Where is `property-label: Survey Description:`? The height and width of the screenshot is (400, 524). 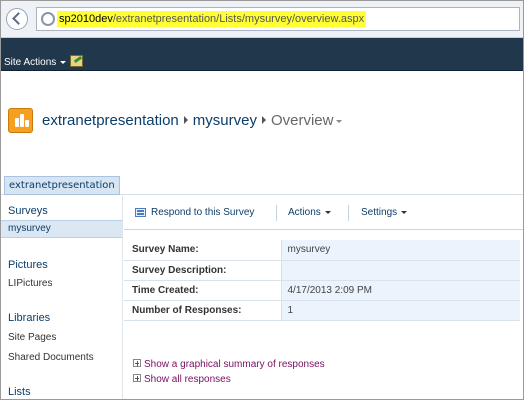 property-label: Survey Description: is located at coordinates (202, 270).